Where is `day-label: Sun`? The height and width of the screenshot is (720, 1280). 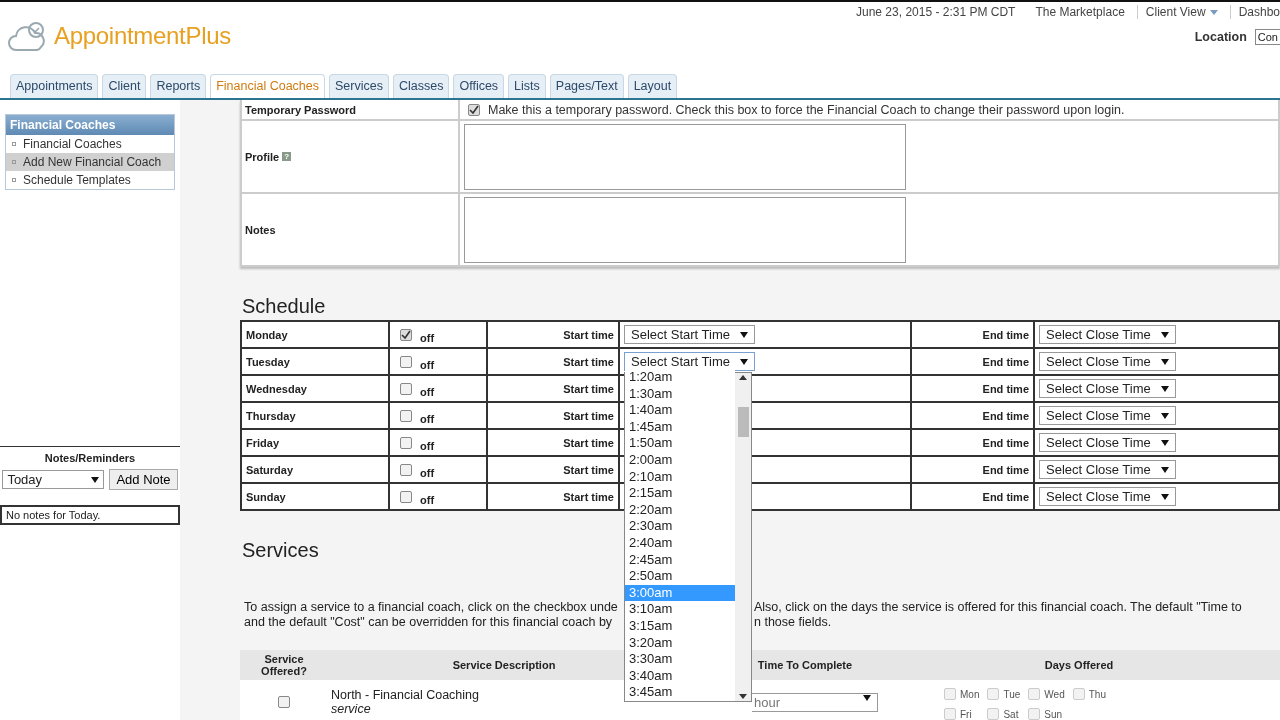 day-label: Sun is located at coordinates (1053, 714).